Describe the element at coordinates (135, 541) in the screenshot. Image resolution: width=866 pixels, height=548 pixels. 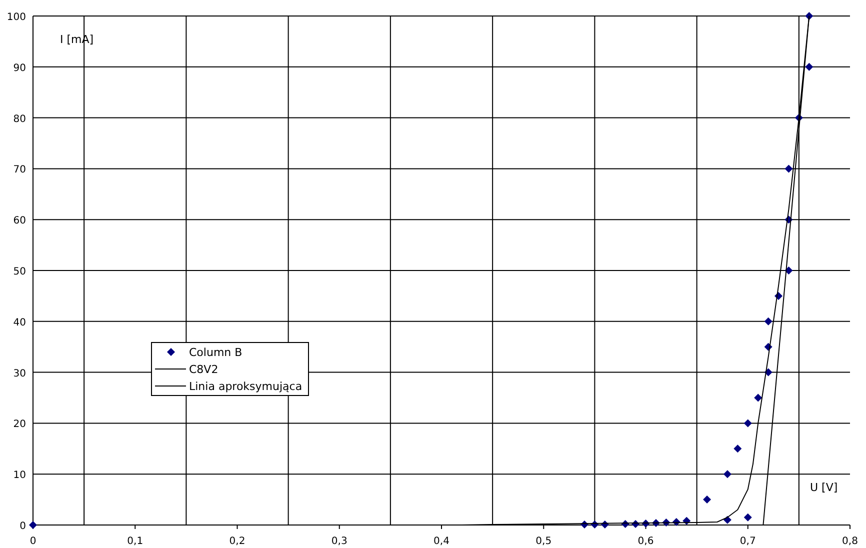
I see `x-tick-label: 0,1` at that location.